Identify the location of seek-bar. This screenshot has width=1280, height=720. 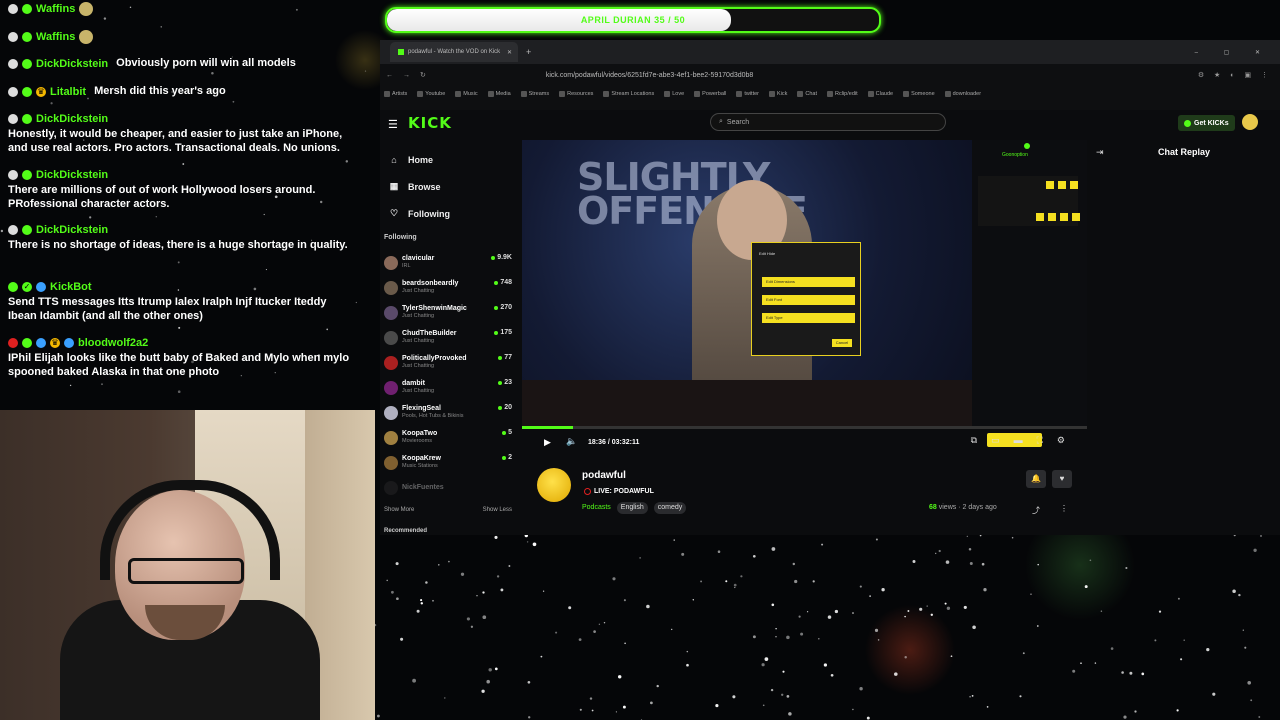
(804, 427).